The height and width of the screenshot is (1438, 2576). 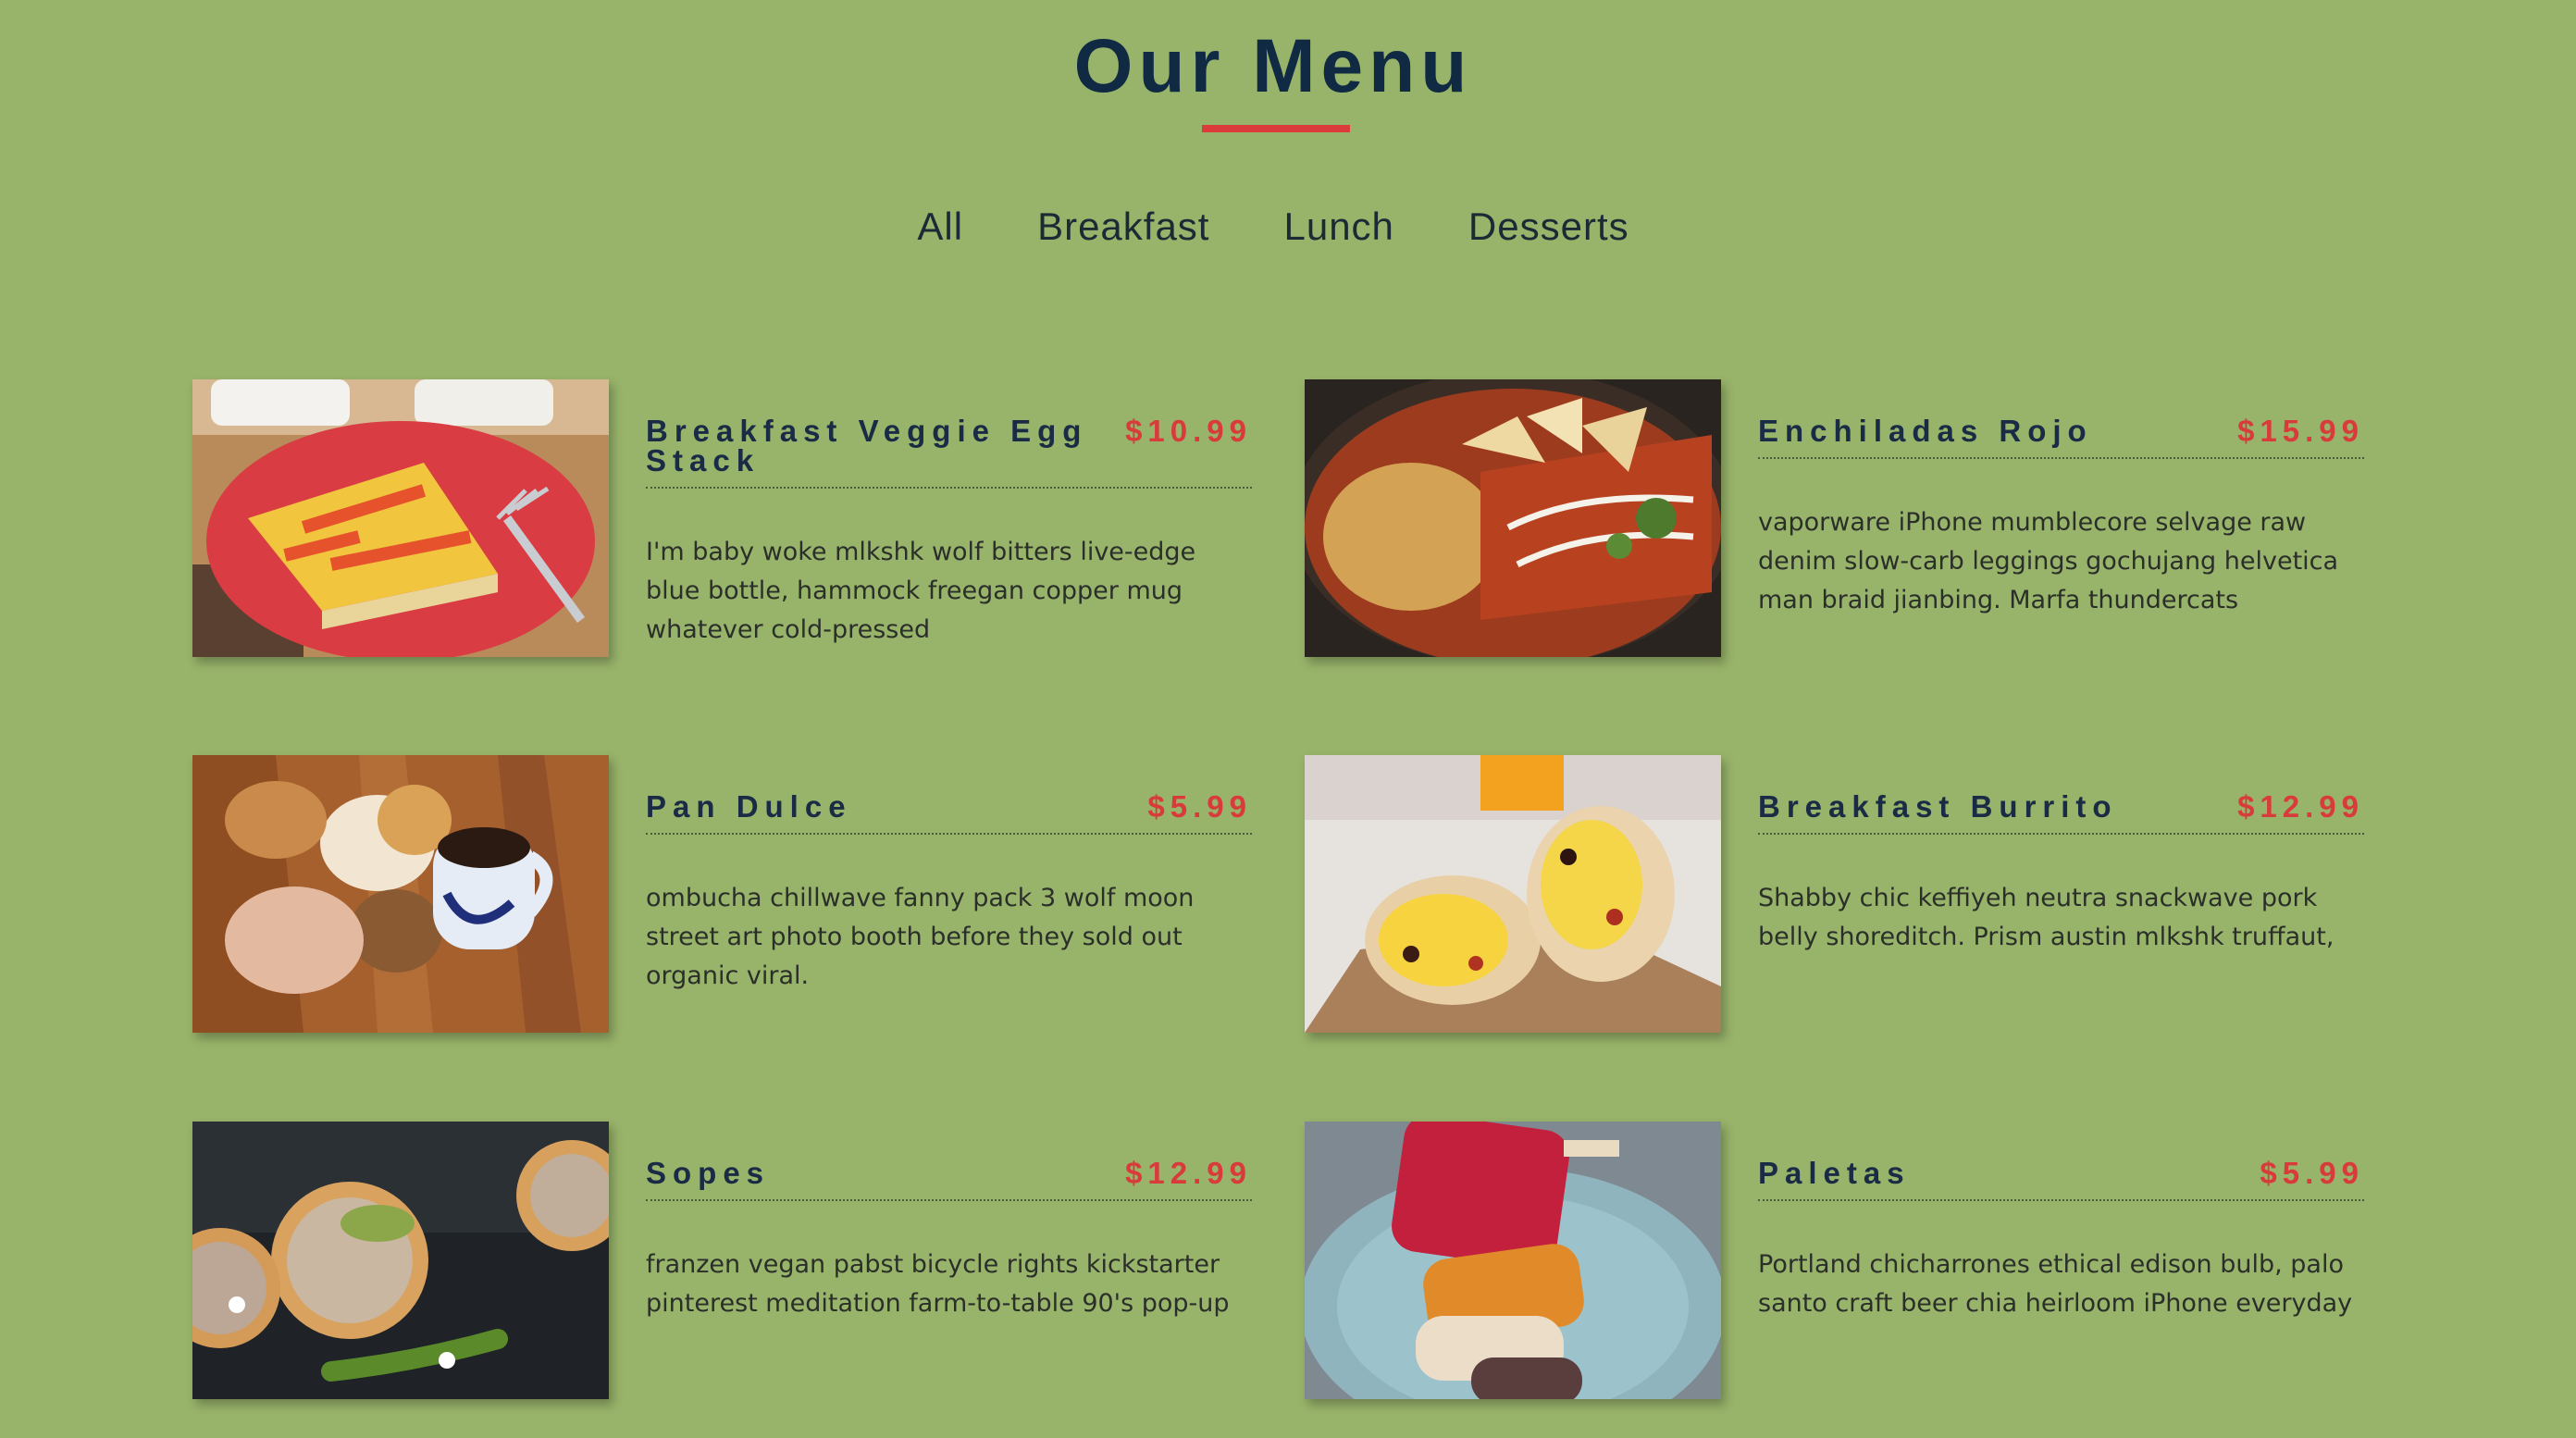 I want to click on item-name: Sopes, so click(x=708, y=1173).